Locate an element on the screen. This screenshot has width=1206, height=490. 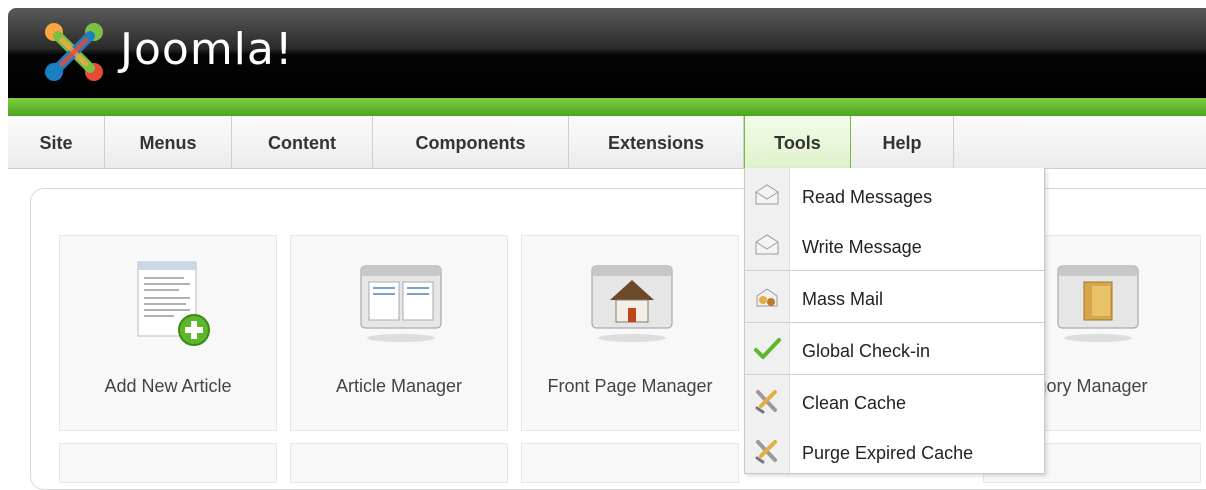
add-article-icon is located at coordinates (173, 303).